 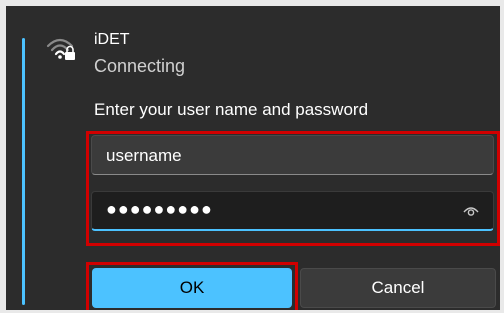 I want to click on username-value: username, so click(x=144, y=155).